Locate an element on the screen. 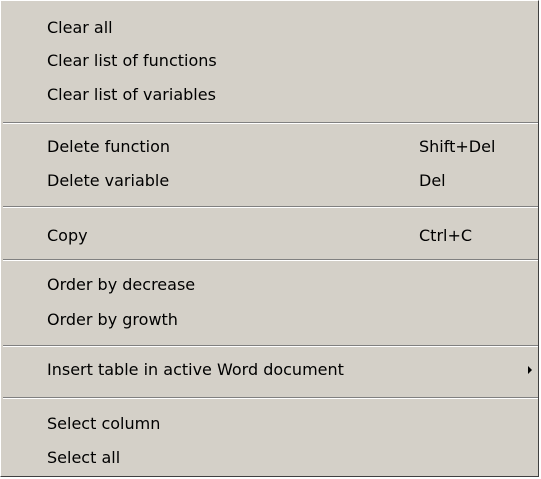  menu-item-label: Clear list of variables is located at coordinates (131, 94).